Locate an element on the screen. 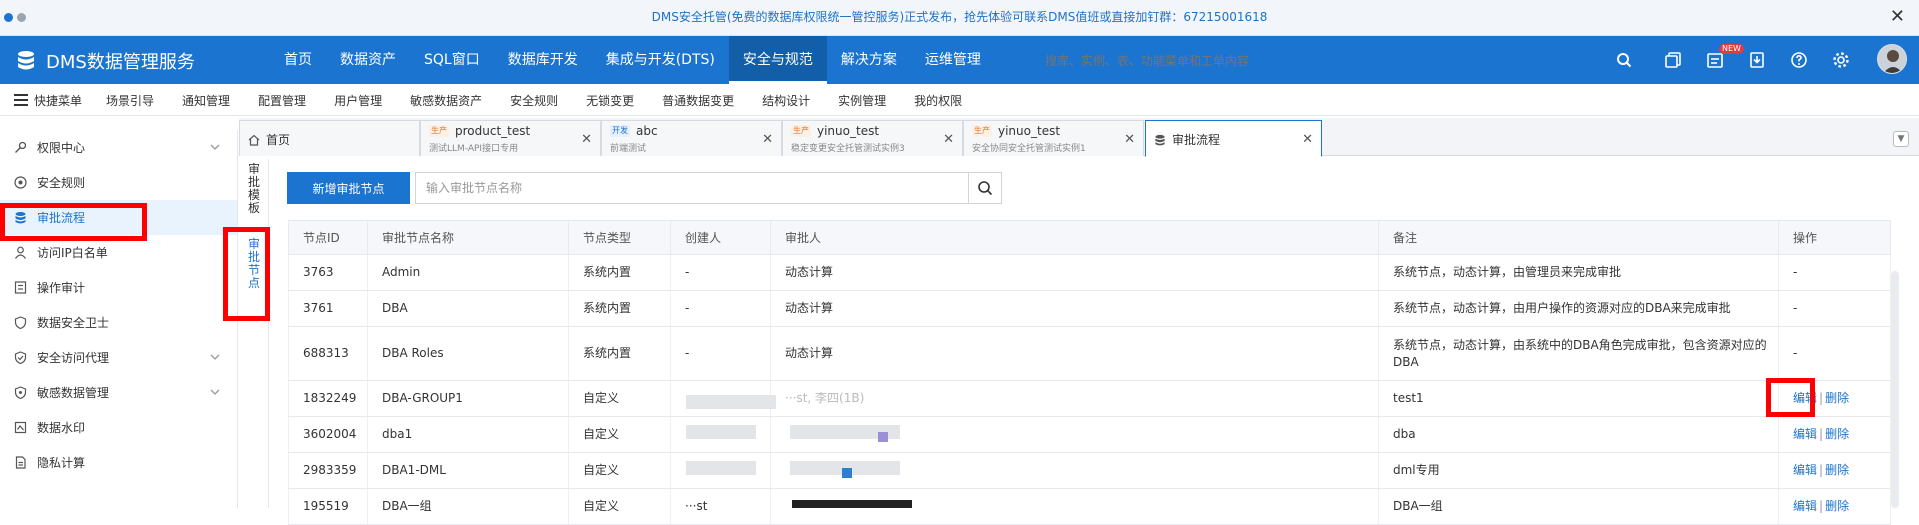 Image resolution: width=1919 pixels, height=525 pixels. tab-abc: 开发 abc 前端测试 ✕ is located at coordinates (691, 138).